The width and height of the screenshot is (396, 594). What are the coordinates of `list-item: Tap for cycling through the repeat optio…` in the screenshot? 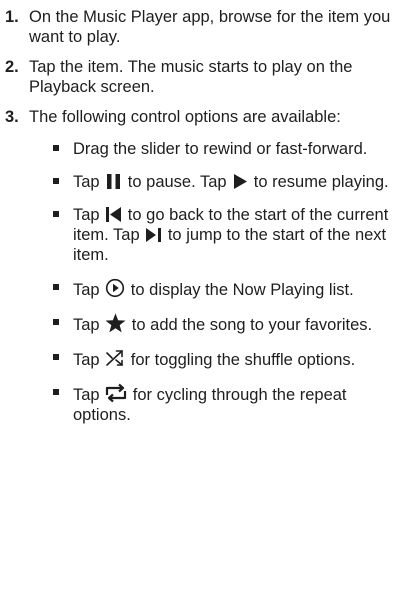 It's located at (210, 404).